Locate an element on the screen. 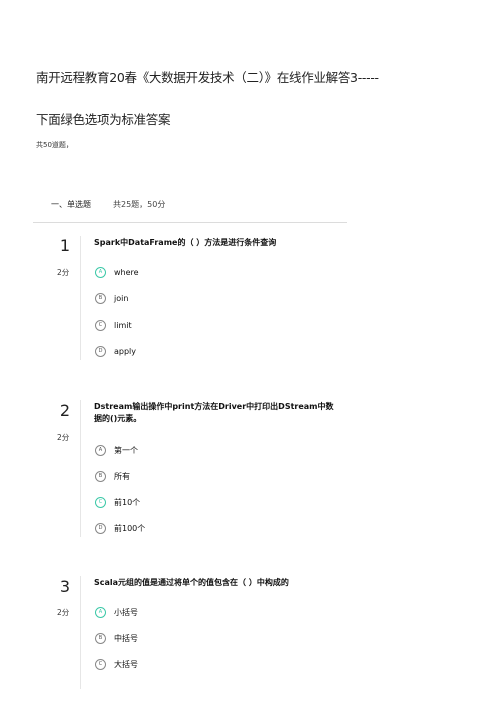 The width and height of the screenshot is (504, 713). option-label: 前100个 is located at coordinates (130, 528).